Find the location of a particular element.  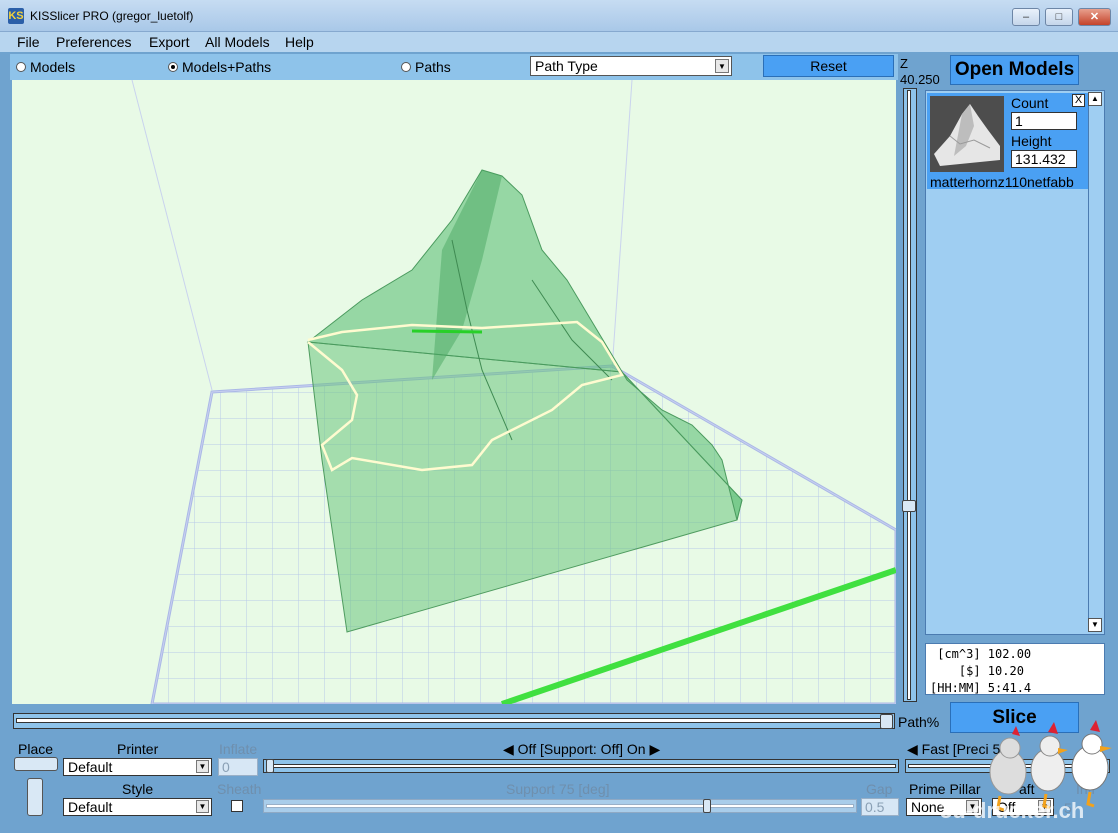

printer-select: Default ▼ is located at coordinates (137, 767).